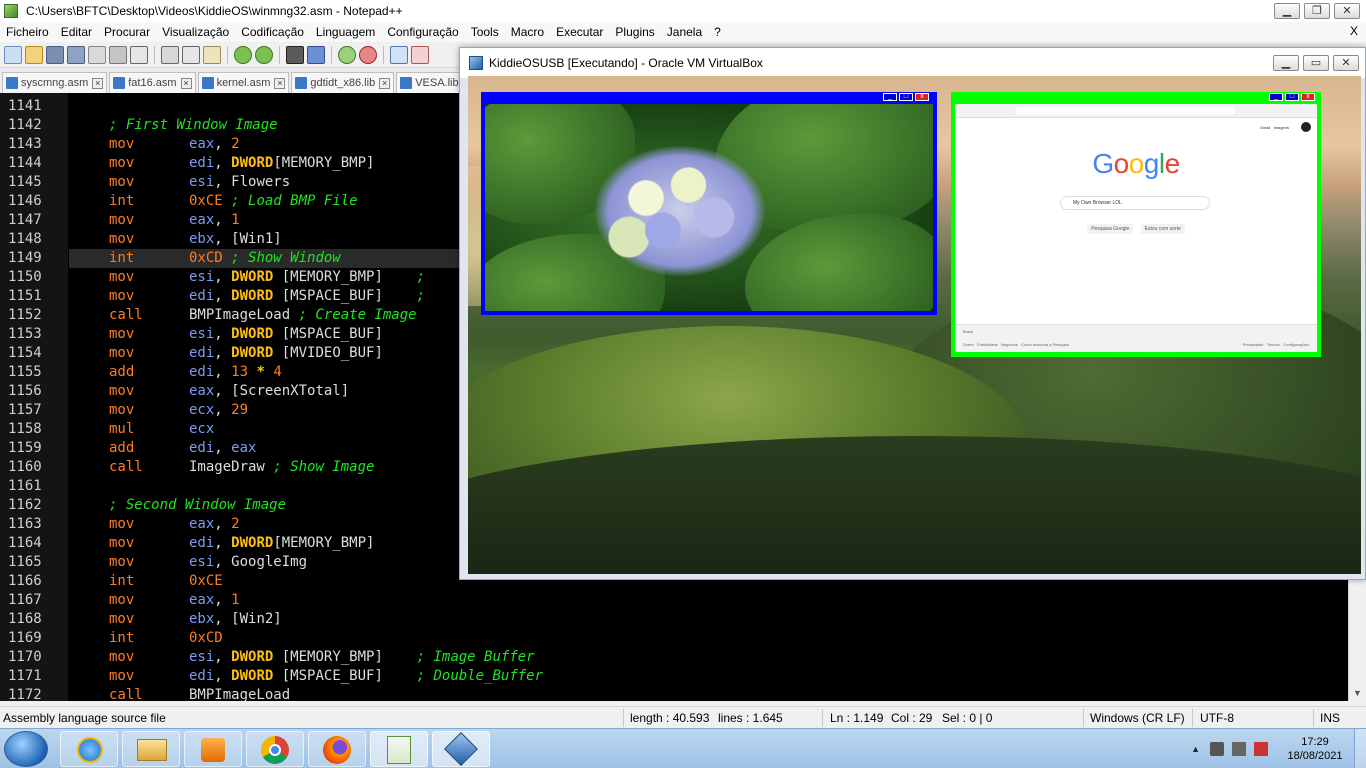 The width and height of the screenshot is (1366, 768). What do you see at coordinates (152, 82) in the screenshot?
I see `document-tab: fat16.asm ×` at bounding box center [152, 82].